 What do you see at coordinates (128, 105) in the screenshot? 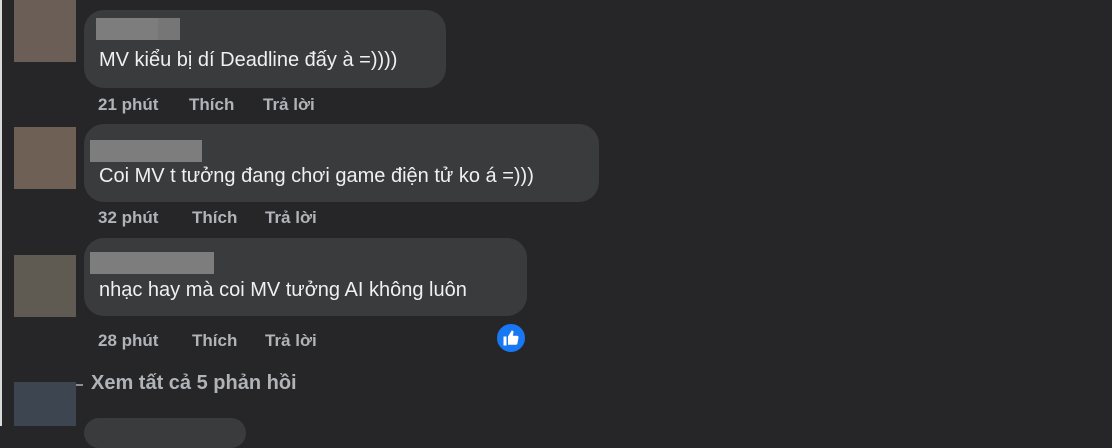
I see `comment-timestamp: 21 phút` at bounding box center [128, 105].